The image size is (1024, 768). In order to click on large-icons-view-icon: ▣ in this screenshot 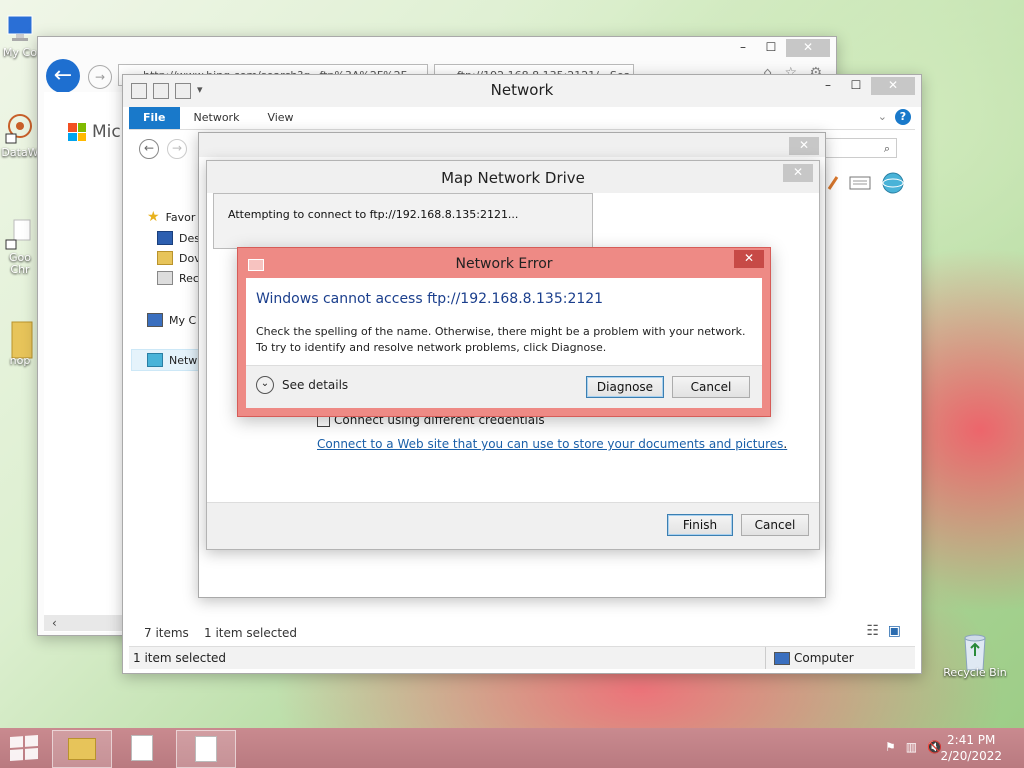, I will do `click(894, 631)`.